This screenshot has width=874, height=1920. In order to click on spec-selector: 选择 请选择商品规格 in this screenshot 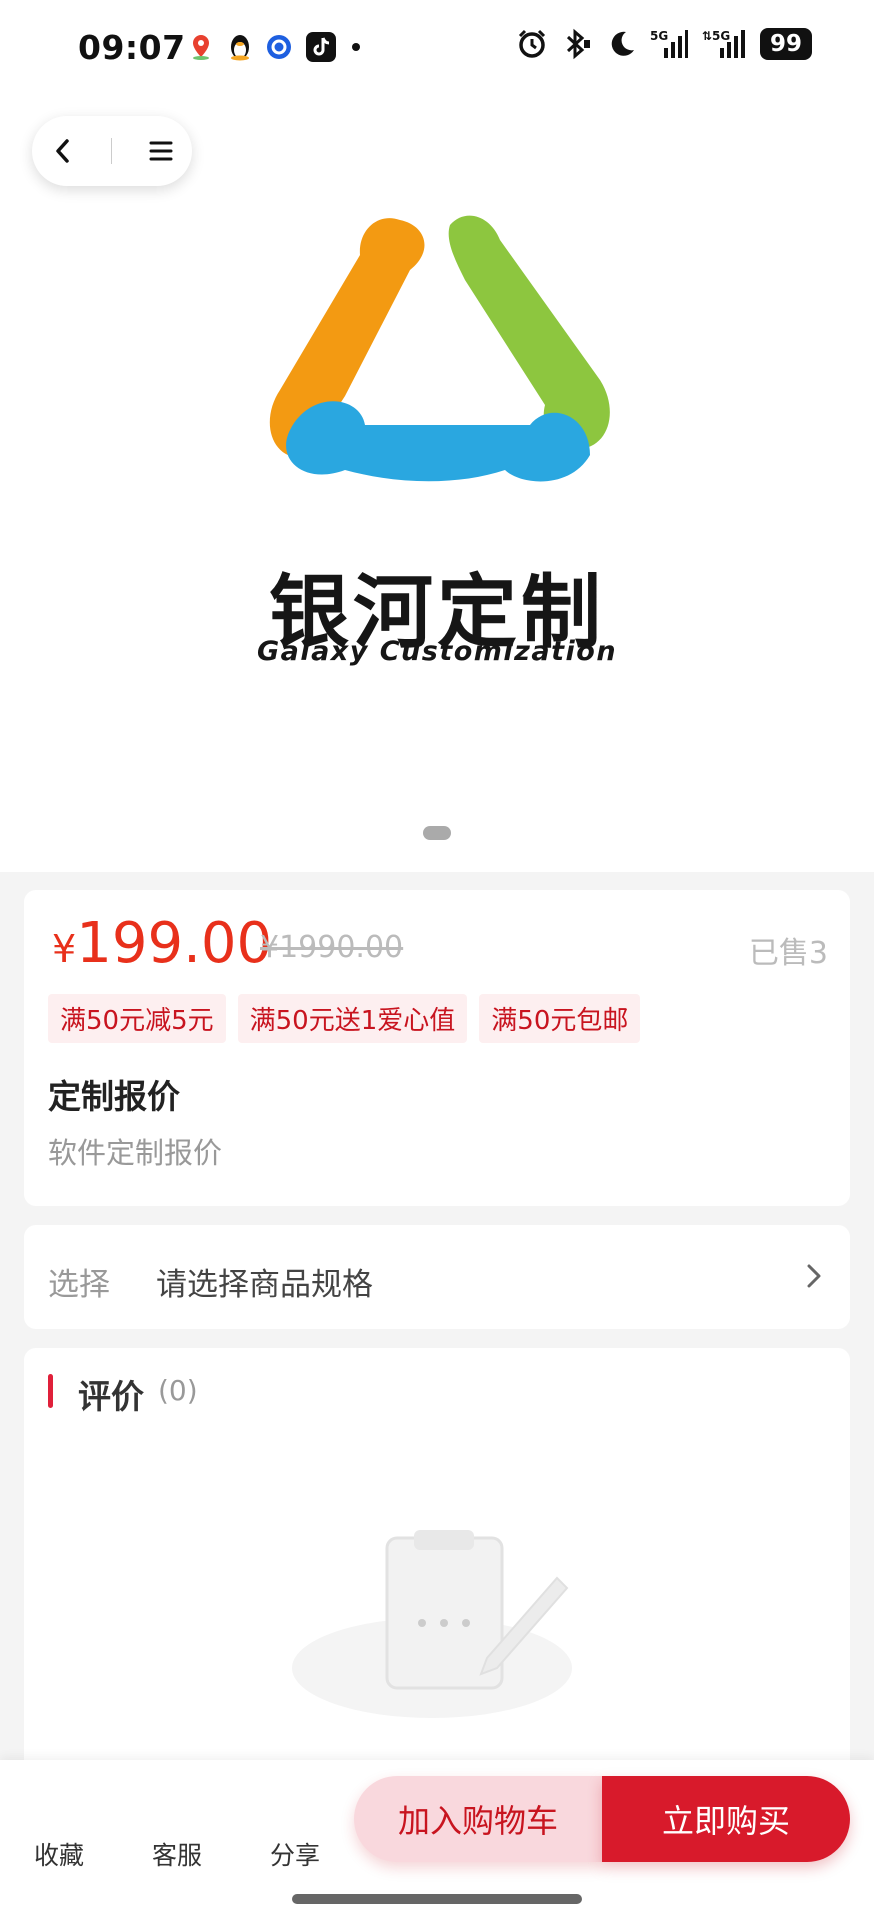, I will do `click(437, 1277)`.